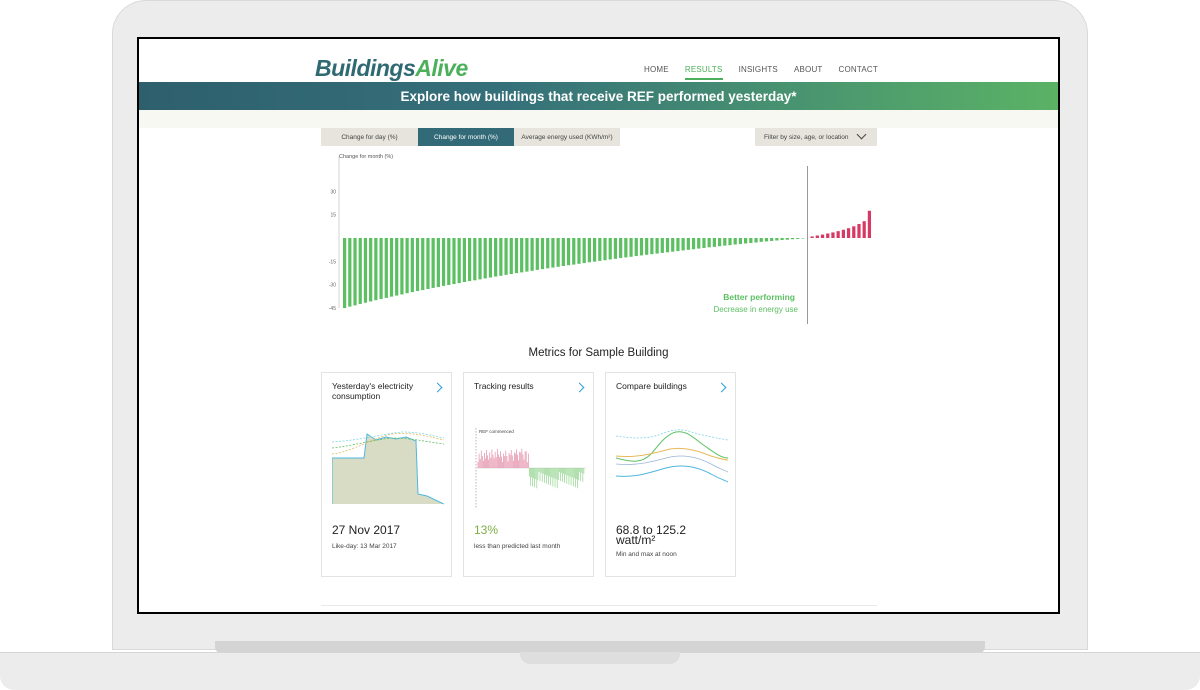 The height and width of the screenshot is (690, 1200). I want to click on tab-change-day: Change for day (%), so click(369, 137).